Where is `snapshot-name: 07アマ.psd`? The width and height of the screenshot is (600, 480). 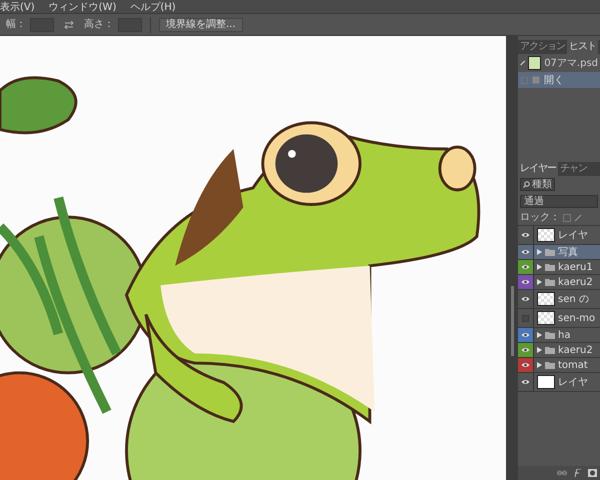 snapshot-name: 07アマ.psd is located at coordinates (571, 63).